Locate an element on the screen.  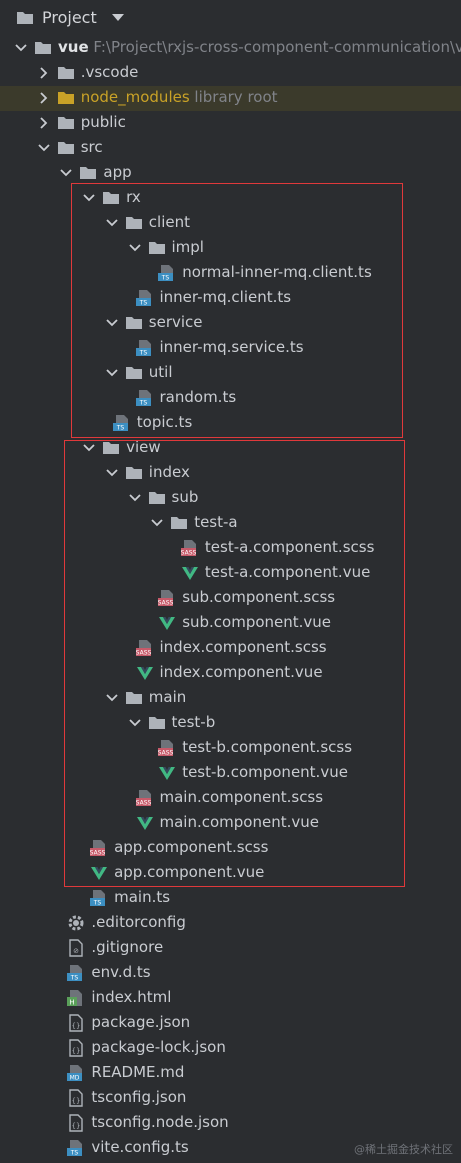
tree-row: main is located at coordinates (230, 698).